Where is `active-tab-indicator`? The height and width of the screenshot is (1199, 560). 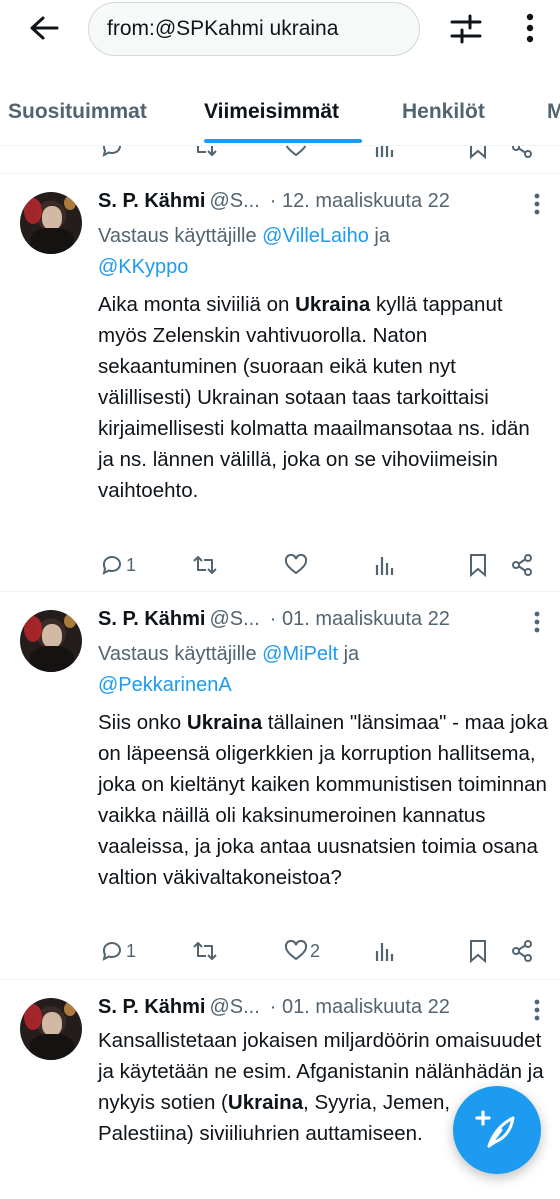 active-tab-indicator is located at coordinates (283, 141).